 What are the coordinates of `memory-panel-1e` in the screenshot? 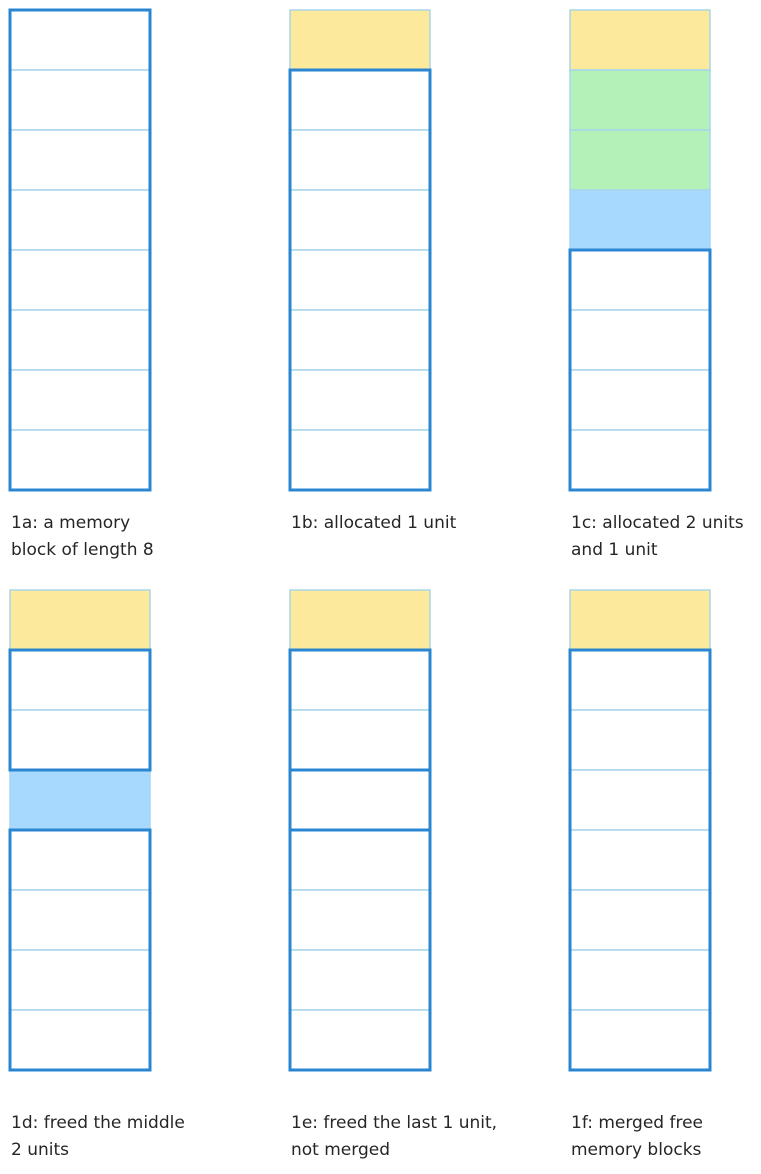 It's located at (360, 830).